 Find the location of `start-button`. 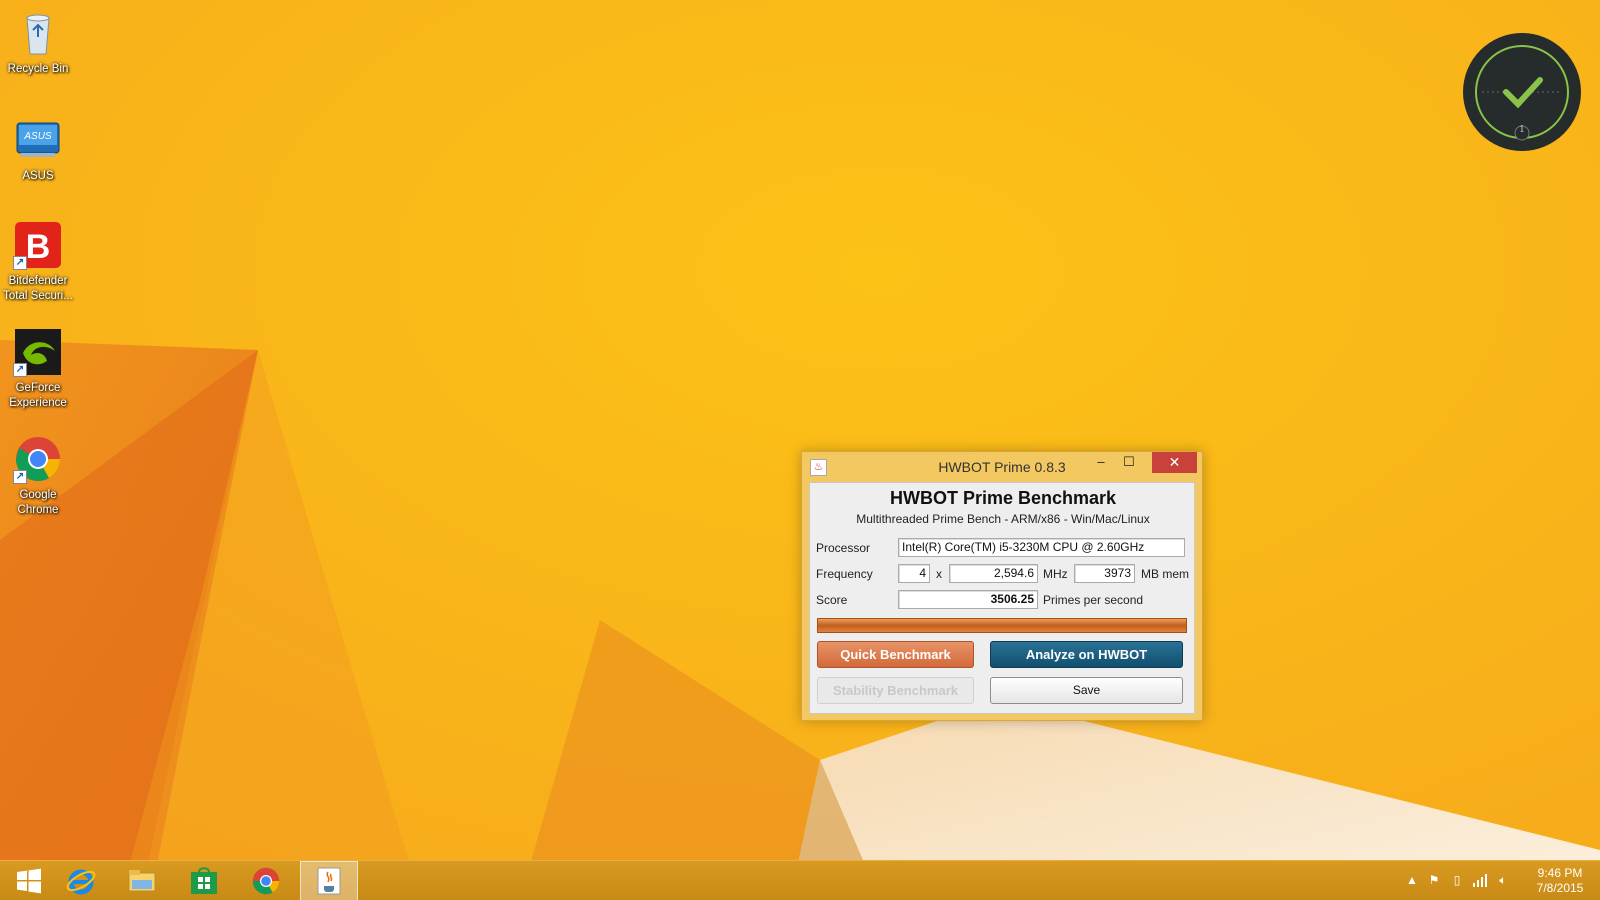

start-button is located at coordinates (29, 880).